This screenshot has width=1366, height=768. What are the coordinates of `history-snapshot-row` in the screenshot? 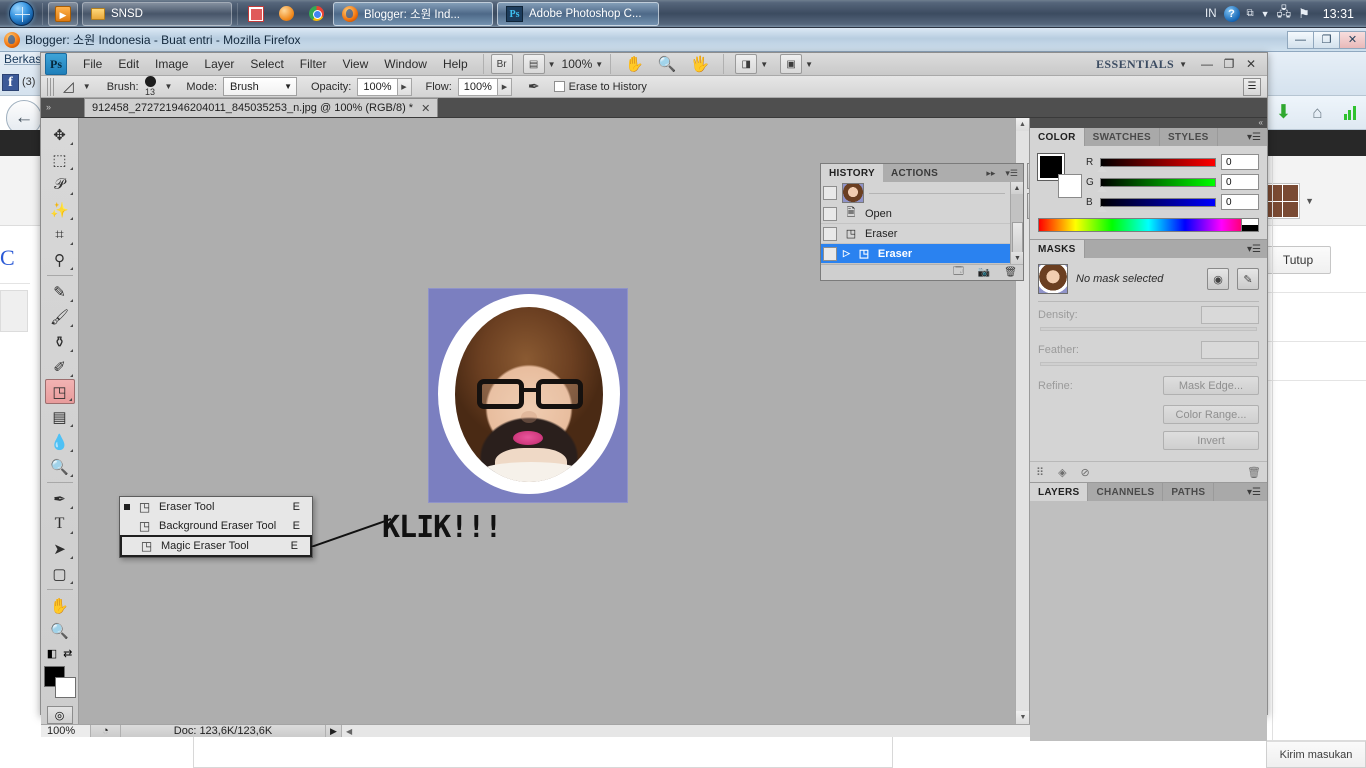 It's located at (922, 193).